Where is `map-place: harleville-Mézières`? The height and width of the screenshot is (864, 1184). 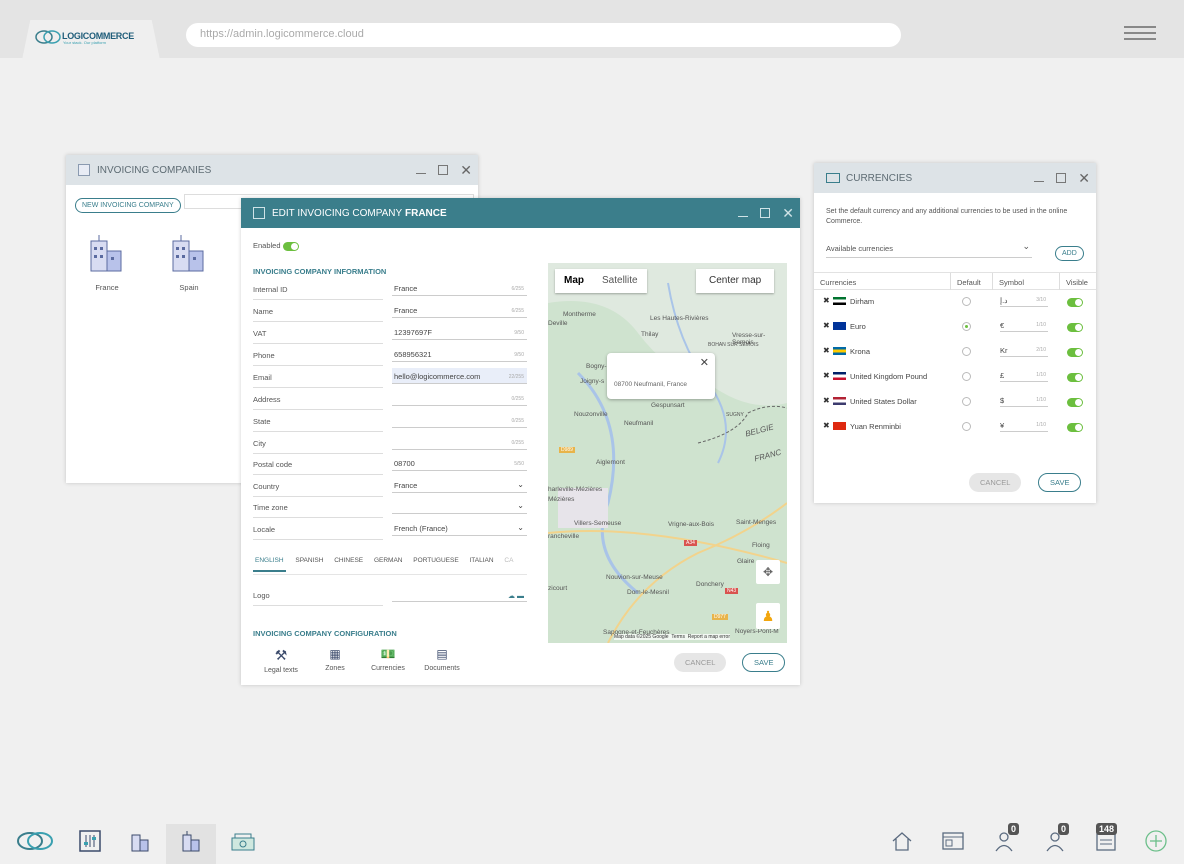 map-place: harleville-Mézières is located at coordinates (575, 489).